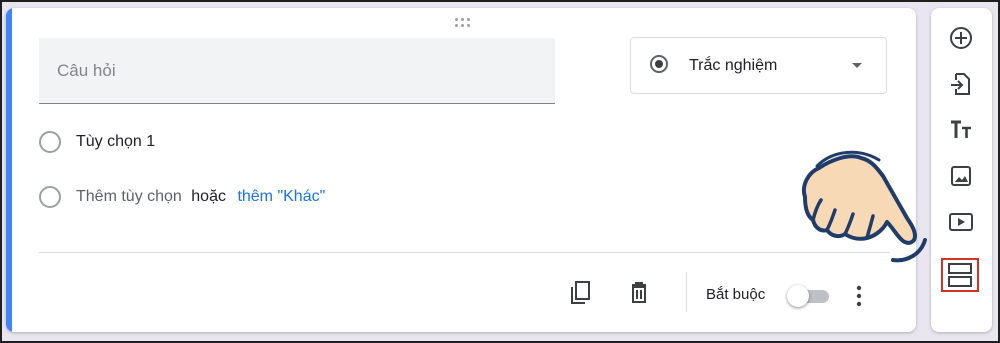 The height and width of the screenshot is (343, 1000). I want to click on add-video-icon, so click(961, 222).